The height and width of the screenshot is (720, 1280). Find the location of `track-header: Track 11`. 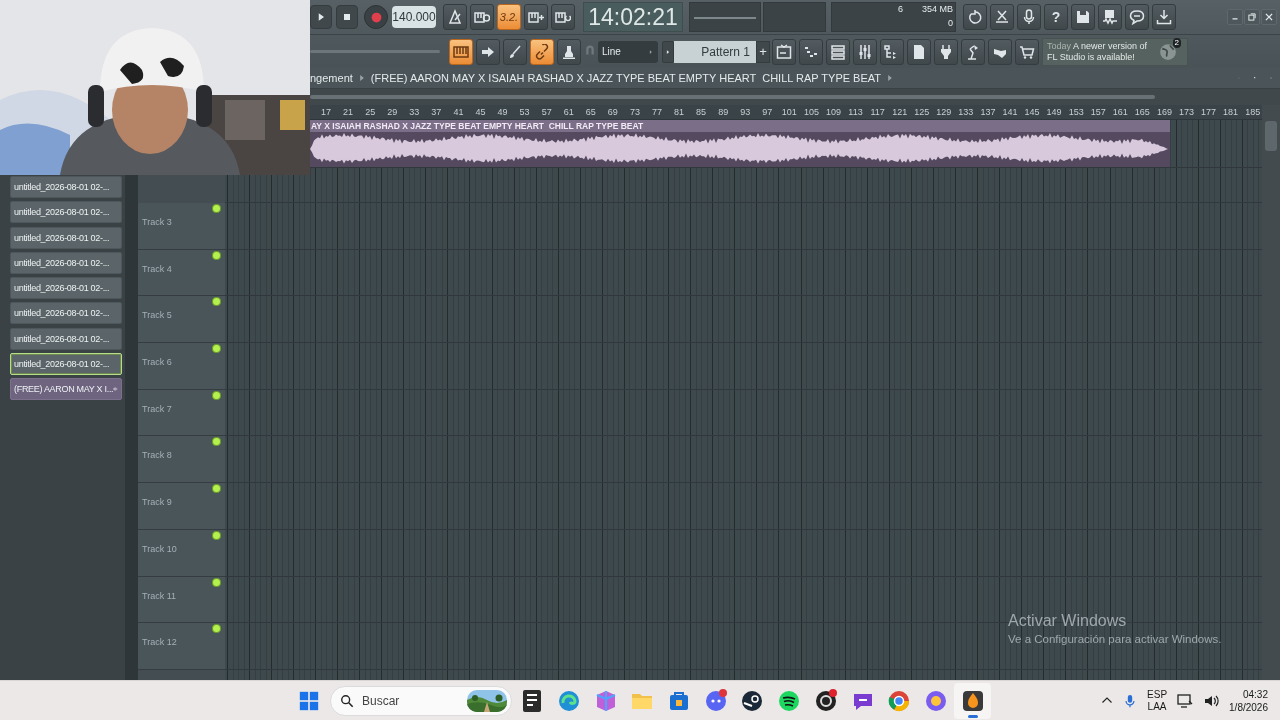

track-header: Track 11 is located at coordinates (181, 600).